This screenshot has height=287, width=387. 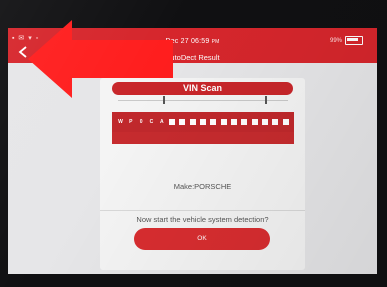 What do you see at coordinates (215, 42) in the screenshot?
I see `datetime-suffix: PM` at bounding box center [215, 42].